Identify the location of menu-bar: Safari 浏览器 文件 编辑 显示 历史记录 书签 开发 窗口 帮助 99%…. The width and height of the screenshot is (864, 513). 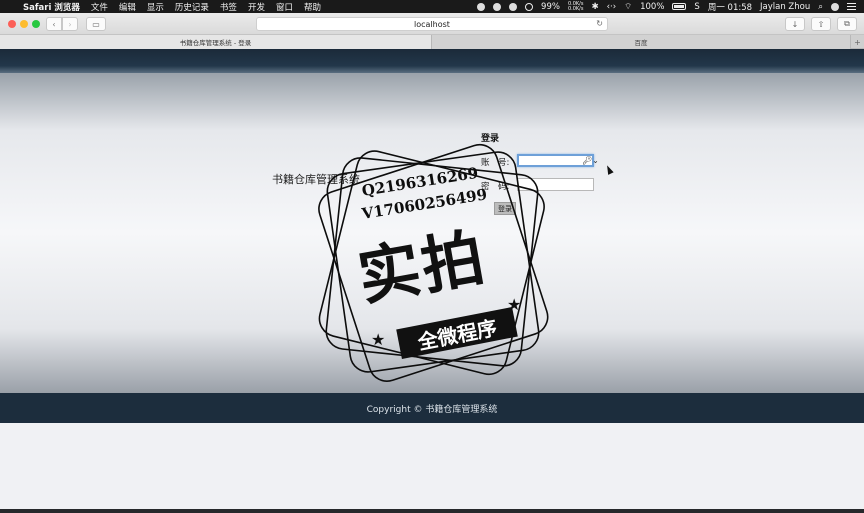
(432, 6).